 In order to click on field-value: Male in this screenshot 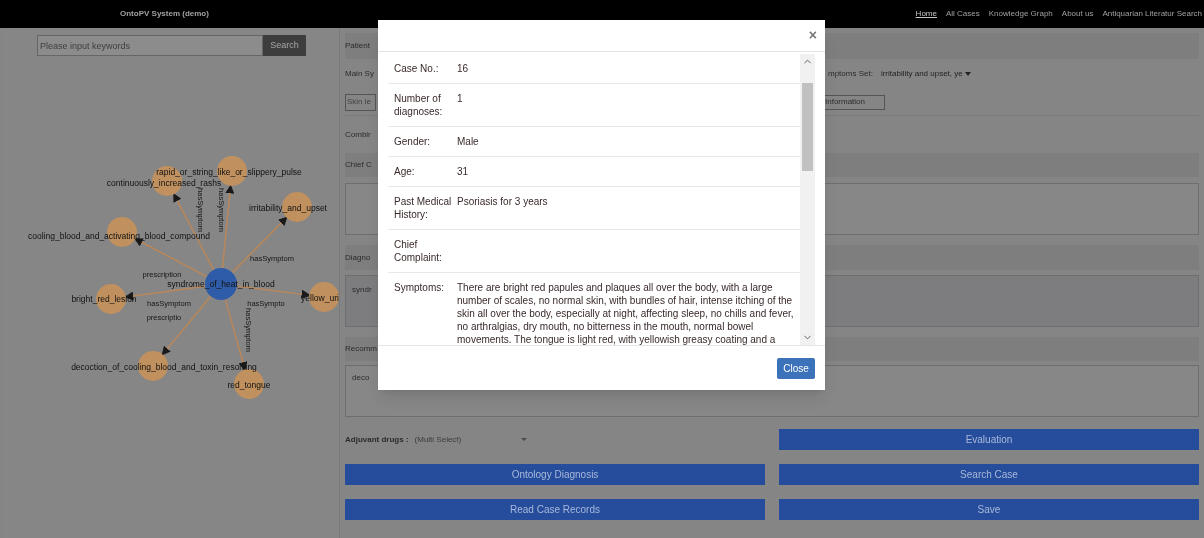, I will do `click(468, 141)`.